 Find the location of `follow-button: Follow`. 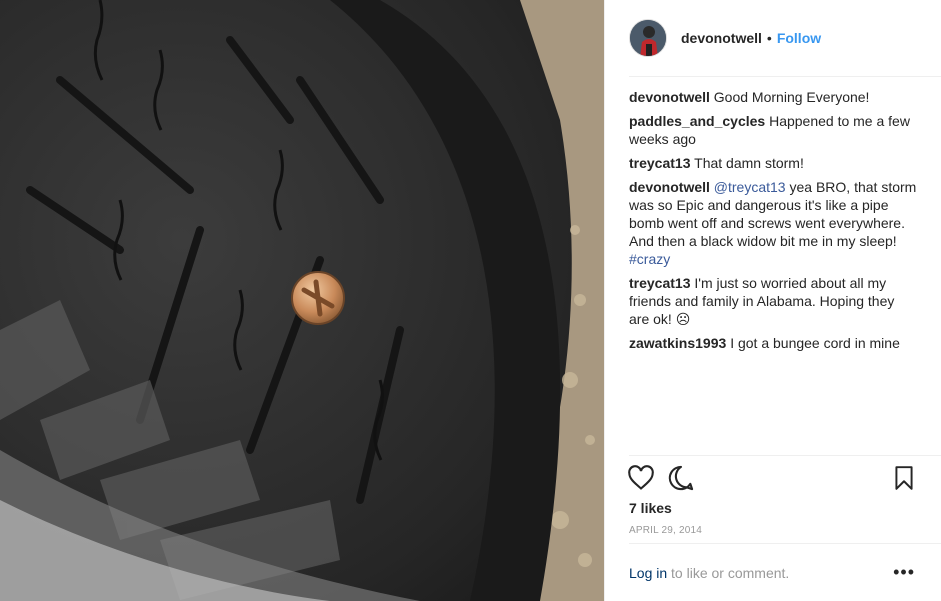

follow-button: Follow is located at coordinates (799, 38).